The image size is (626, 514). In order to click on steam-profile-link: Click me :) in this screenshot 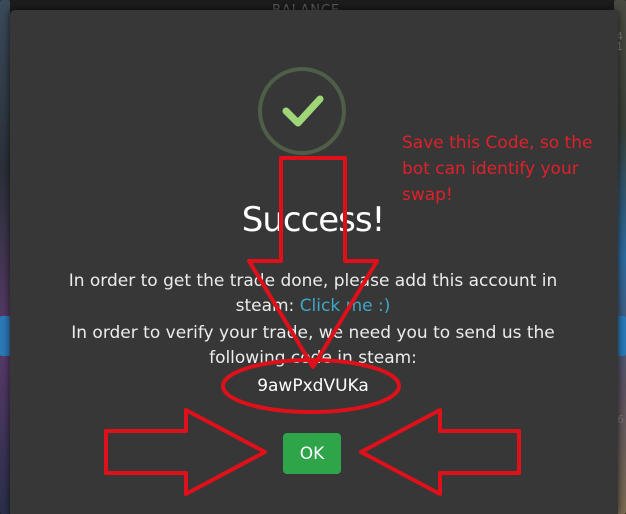, I will do `click(345, 306)`.